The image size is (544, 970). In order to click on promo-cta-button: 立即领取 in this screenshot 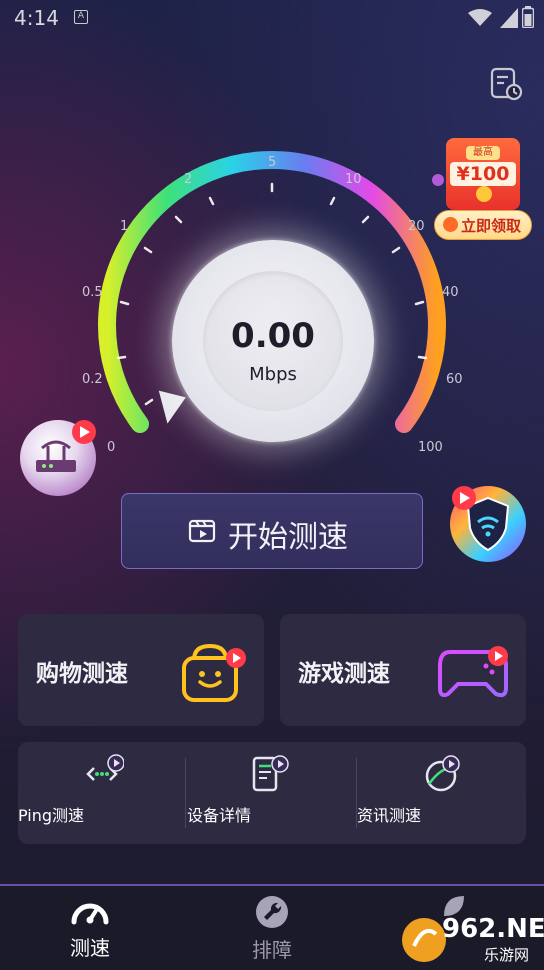, I will do `click(483, 225)`.